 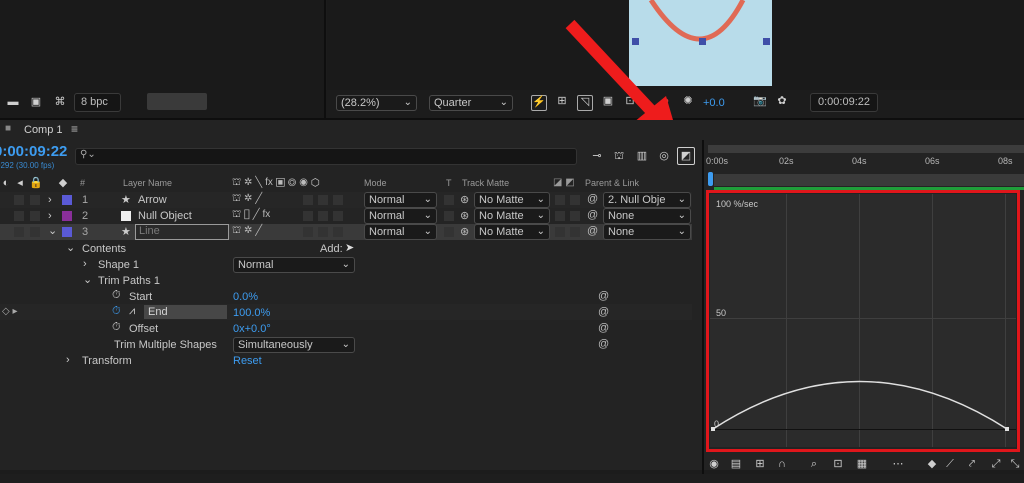 What do you see at coordinates (932, 464) in the screenshot?
I see `hold-keyframe-icon: ◆` at bounding box center [932, 464].